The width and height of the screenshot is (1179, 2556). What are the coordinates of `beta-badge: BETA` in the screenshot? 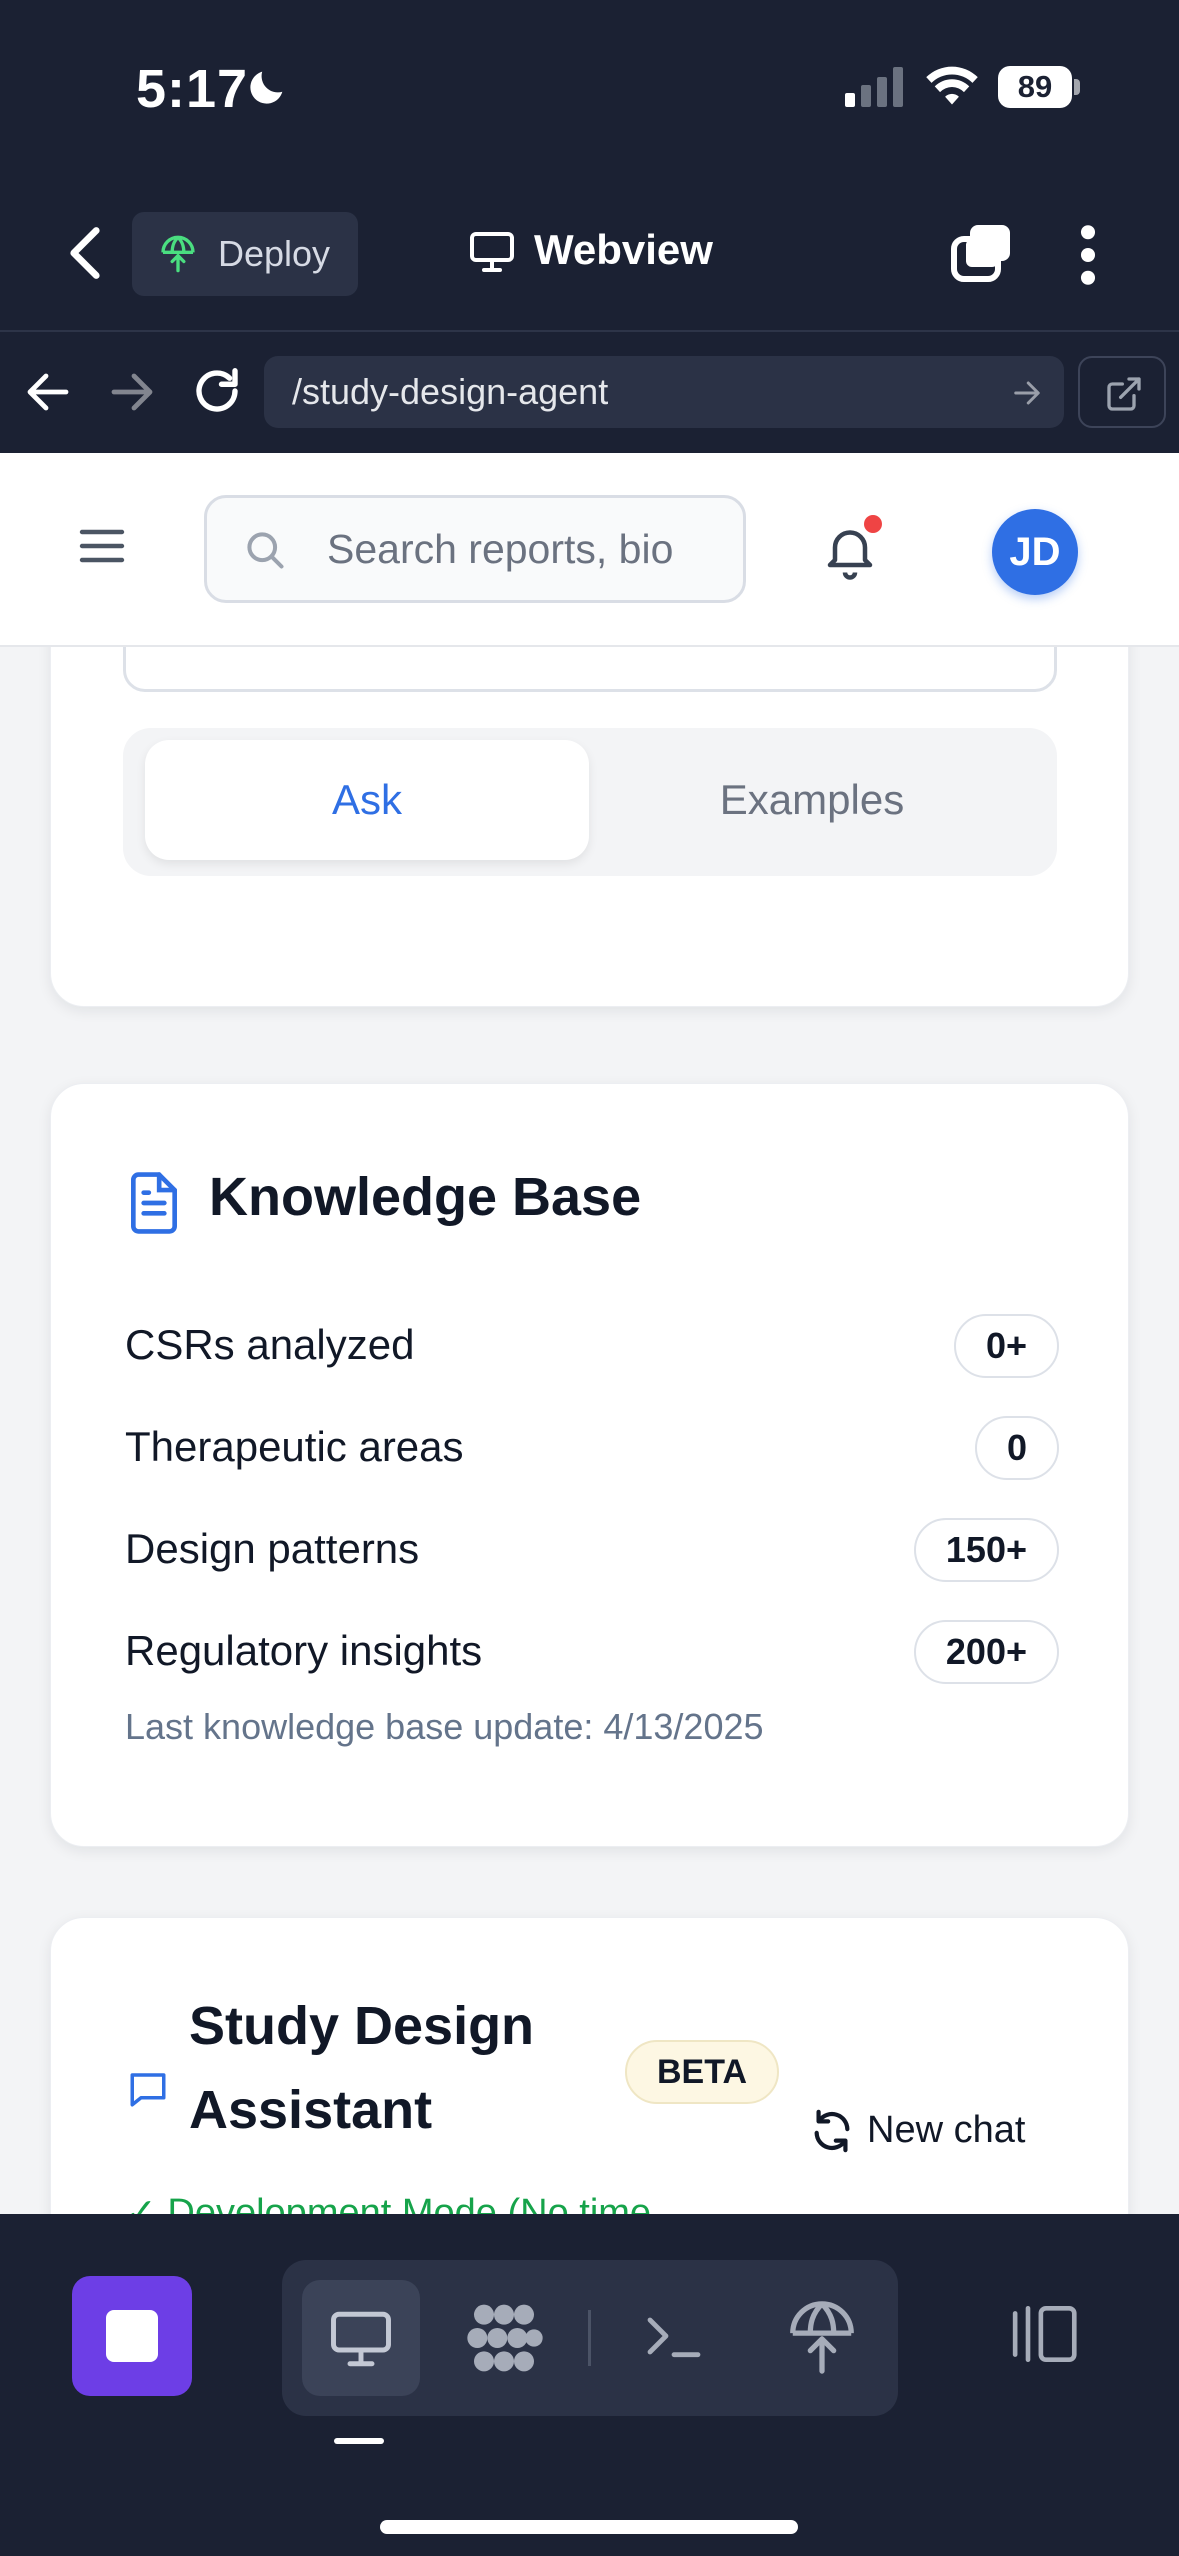 It's located at (702, 2072).